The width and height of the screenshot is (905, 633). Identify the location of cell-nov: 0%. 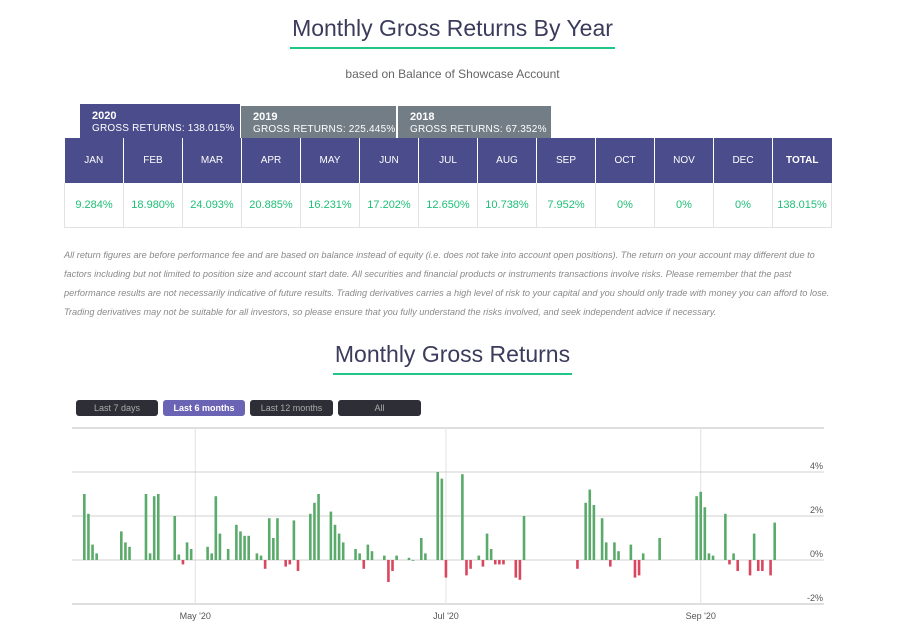
(684, 205).